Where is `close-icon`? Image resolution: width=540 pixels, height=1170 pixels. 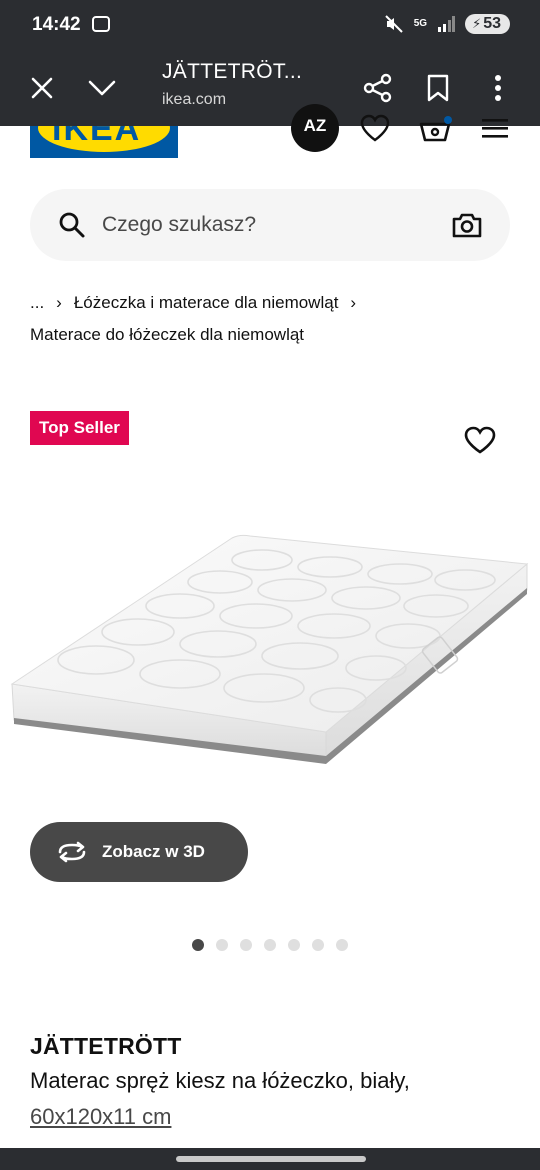 close-icon is located at coordinates (42, 88).